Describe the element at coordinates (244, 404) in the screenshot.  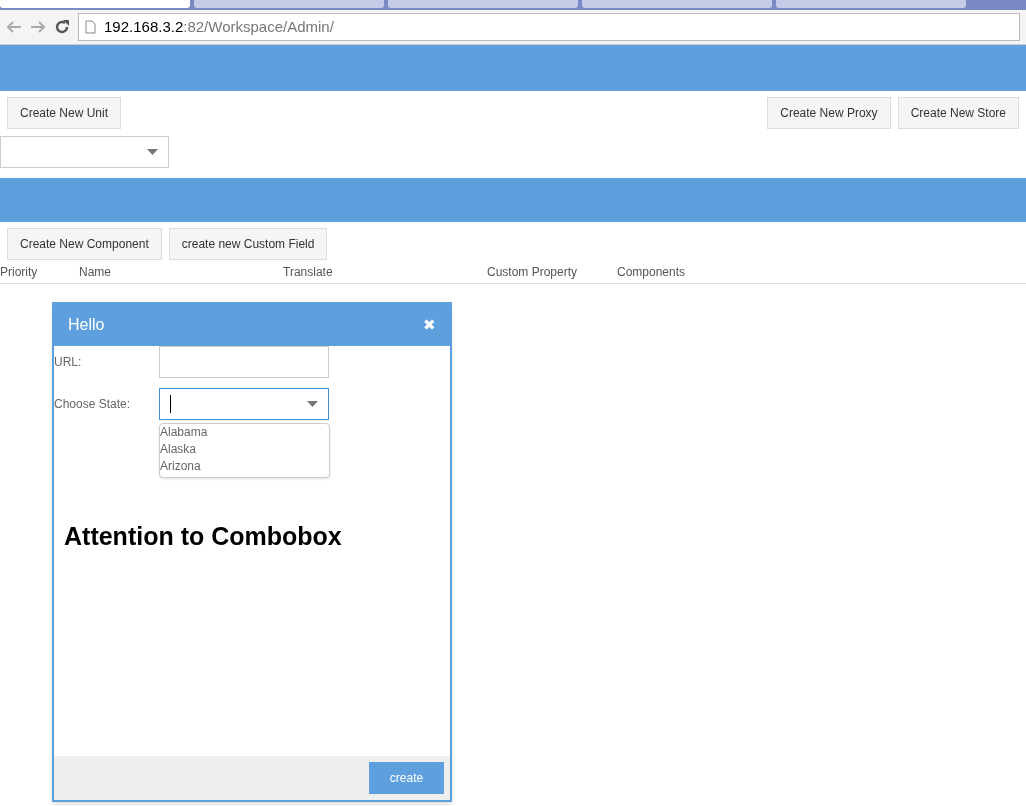
I see `state-combobox` at that location.